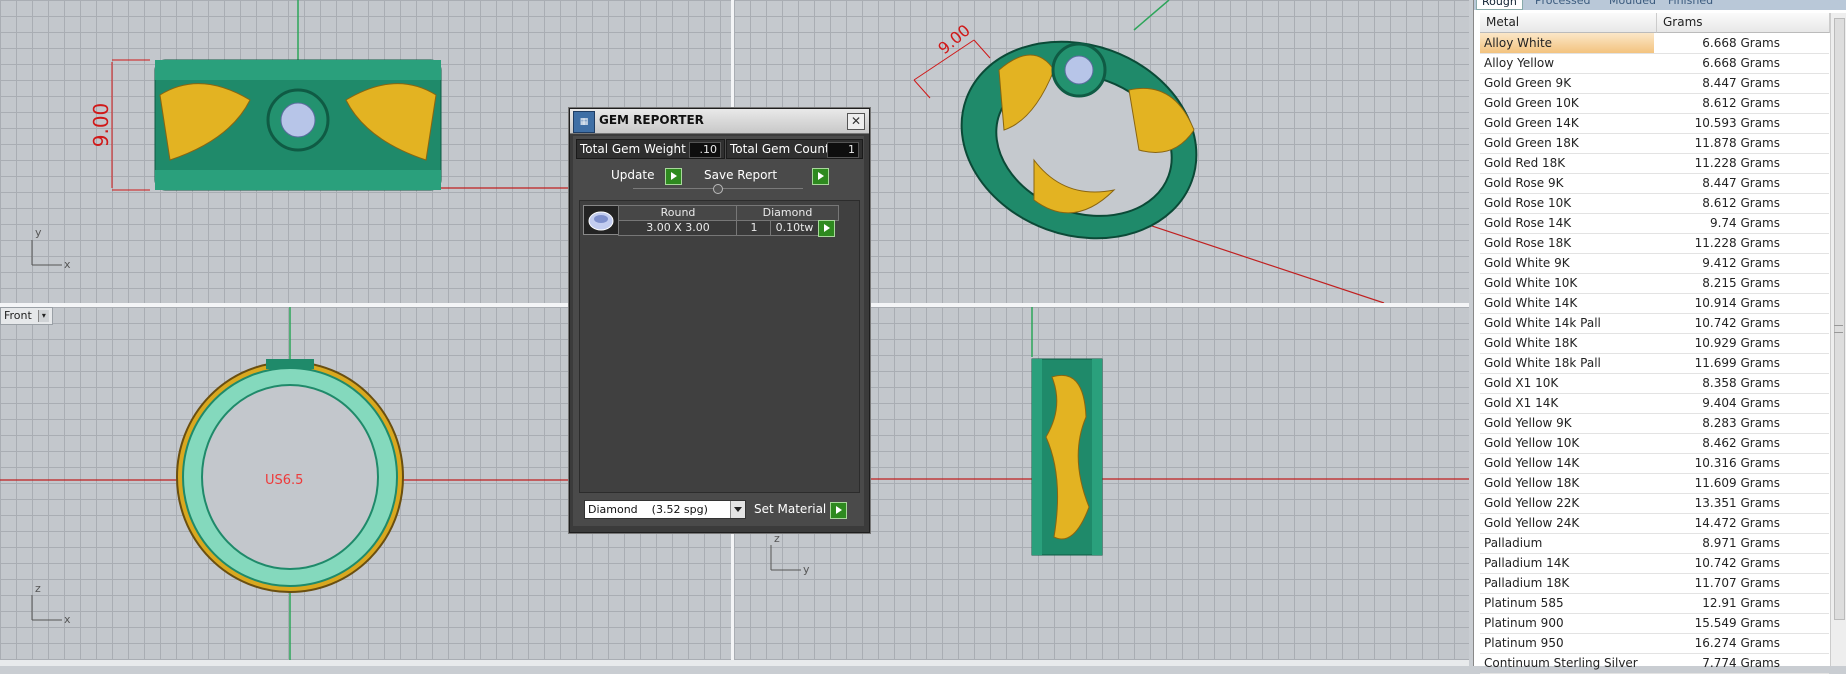  Describe the element at coordinates (1499, 5) in the screenshot. I see `tab-rough: Rough` at that location.